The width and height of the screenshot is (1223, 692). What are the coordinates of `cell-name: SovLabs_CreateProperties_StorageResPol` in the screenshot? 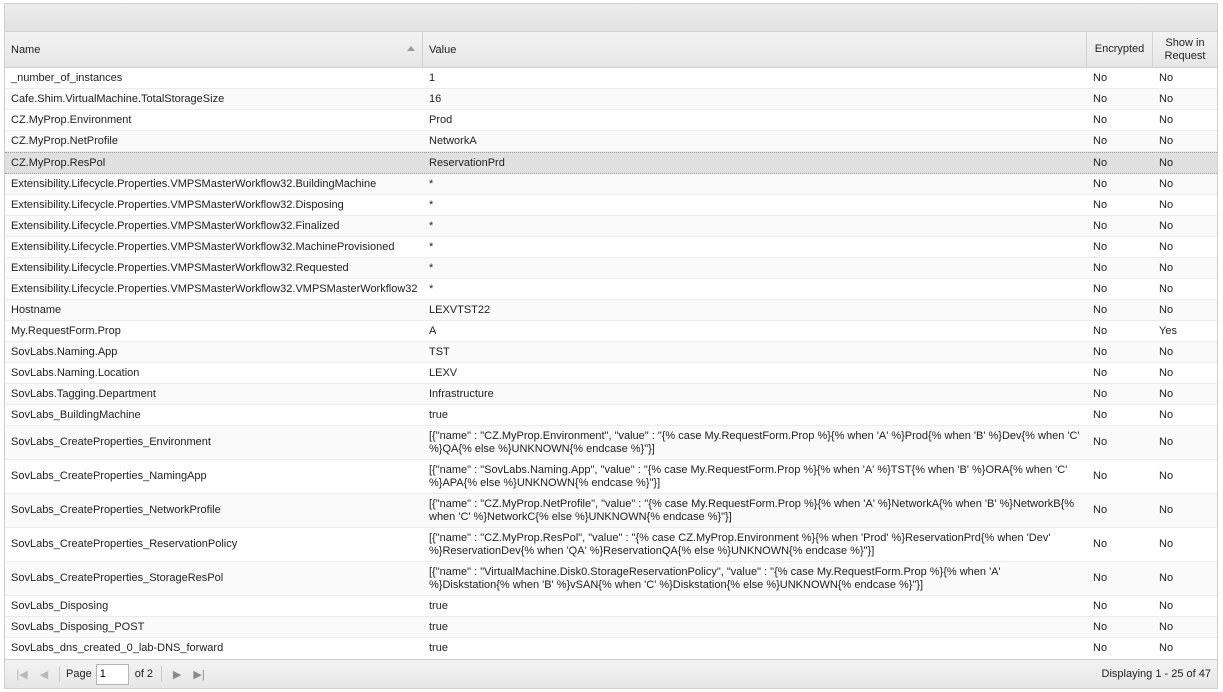 It's located at (117, 578).